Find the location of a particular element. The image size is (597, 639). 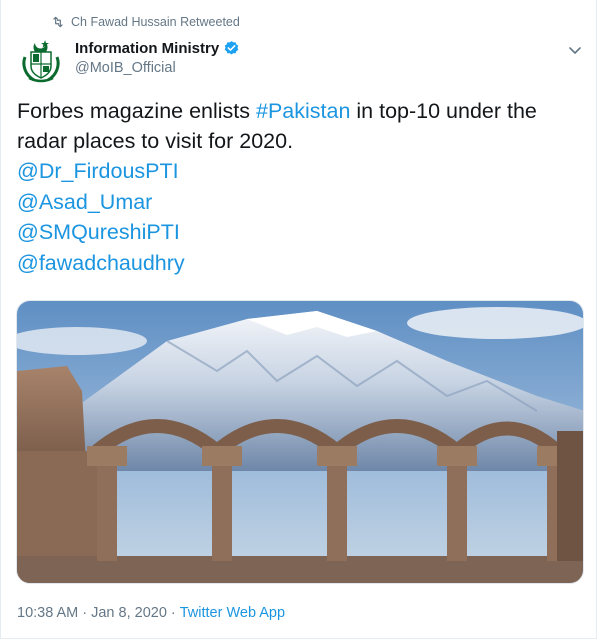

tweet-meta: 10:38 AM · Jan 8, 2020 · Twitter Web App is located at coordinates (151, 613).